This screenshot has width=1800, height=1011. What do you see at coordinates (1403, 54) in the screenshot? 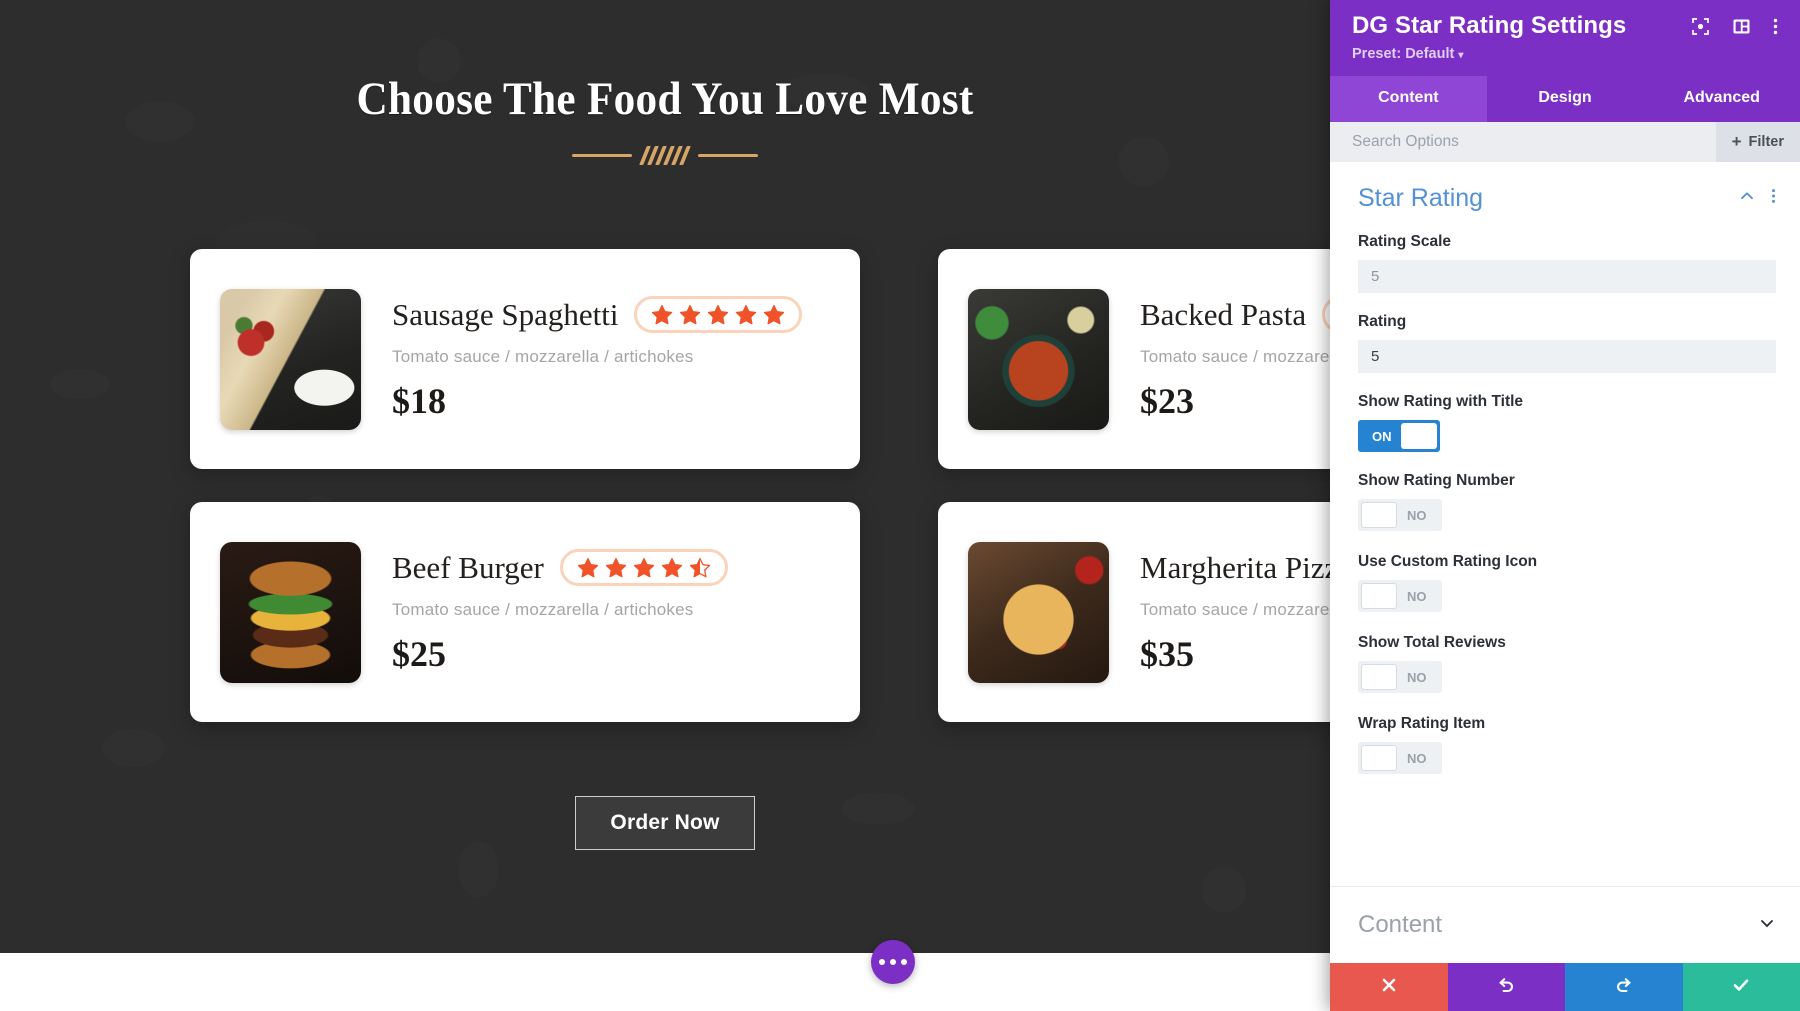
I see `preset-label: Preset: Default` at bounding box center [1403, 54].